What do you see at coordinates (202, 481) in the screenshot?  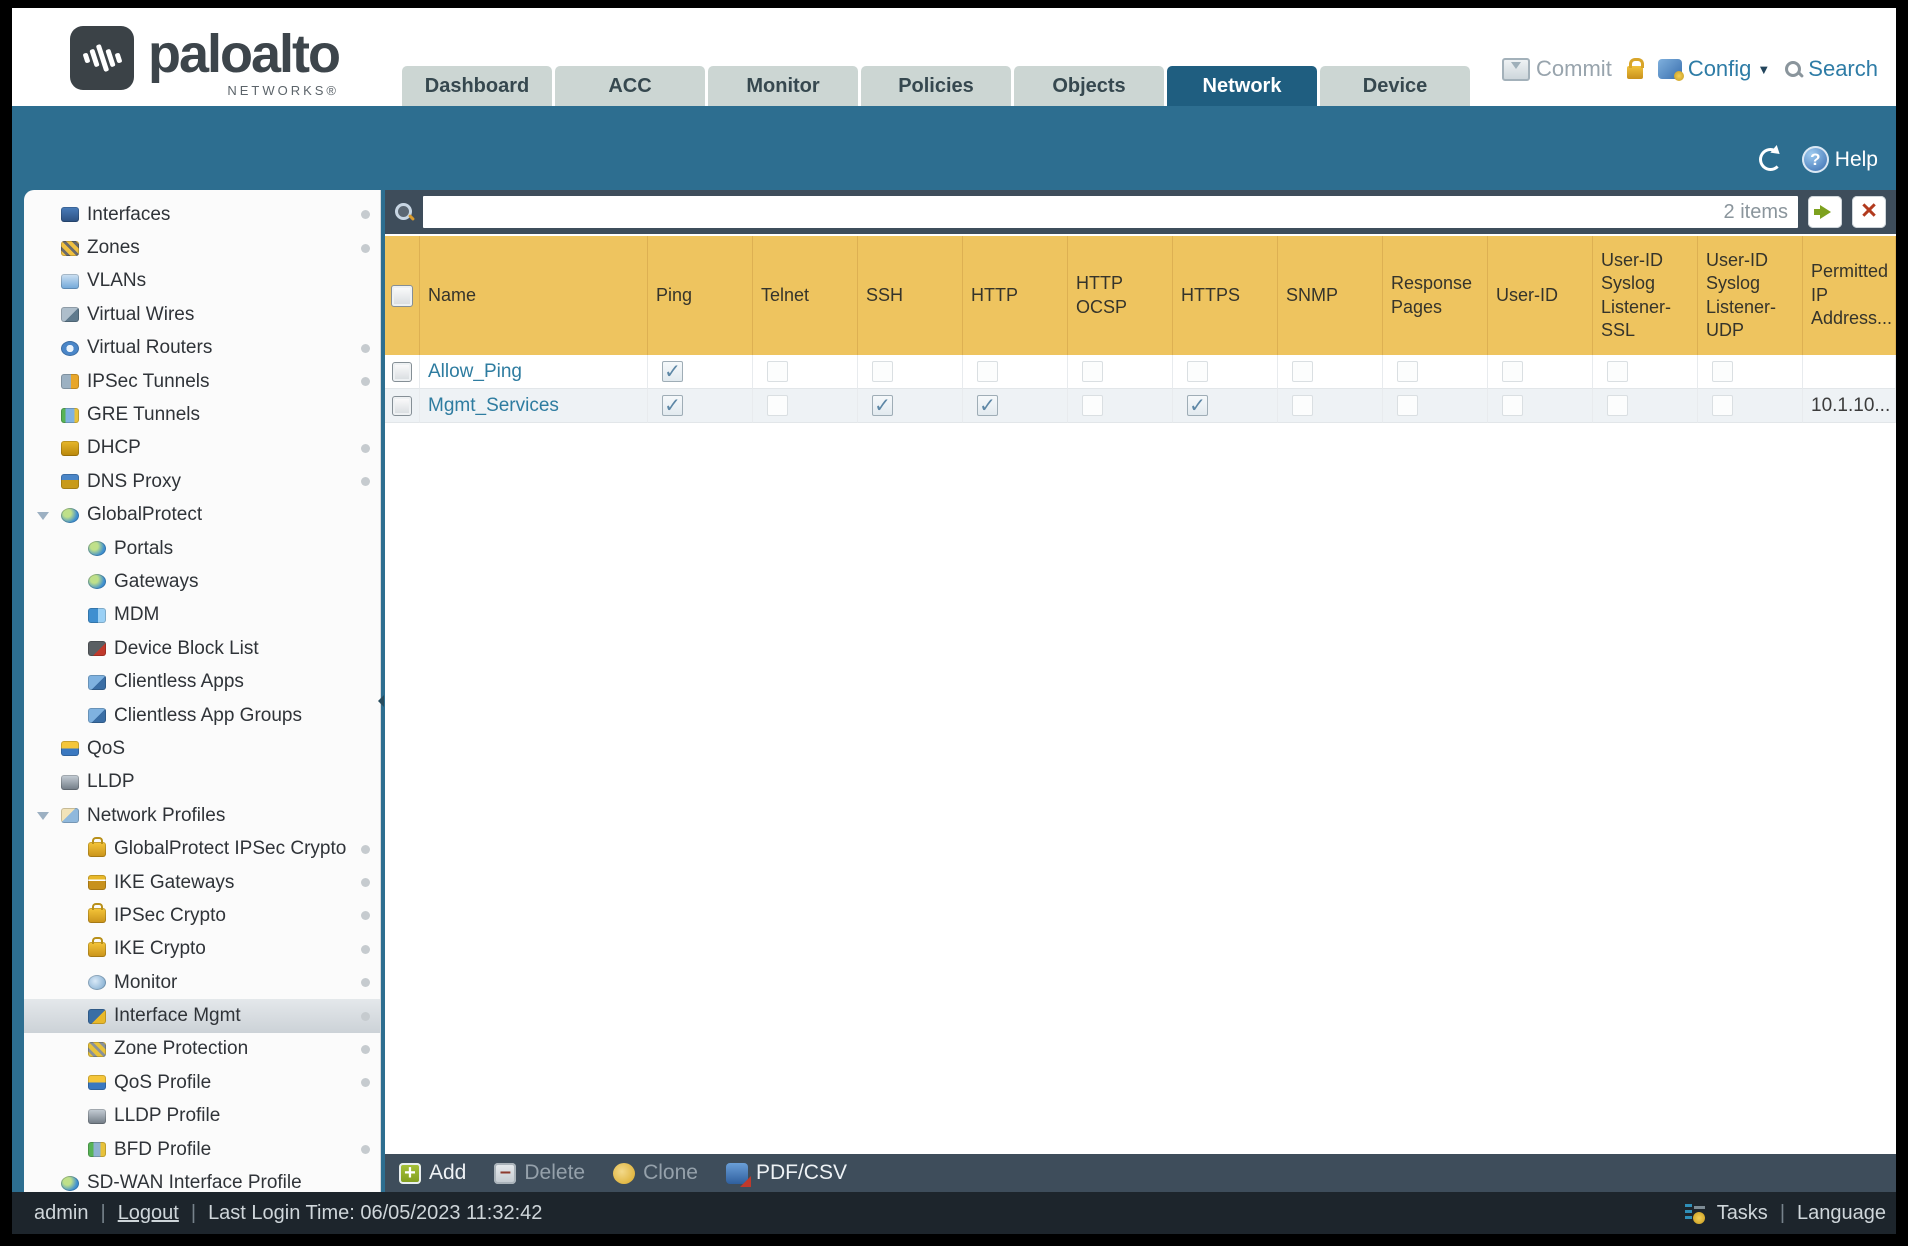 I see `sidebar-item-dns-proxy: DNS Proxy` at bounding box center [202, 481].